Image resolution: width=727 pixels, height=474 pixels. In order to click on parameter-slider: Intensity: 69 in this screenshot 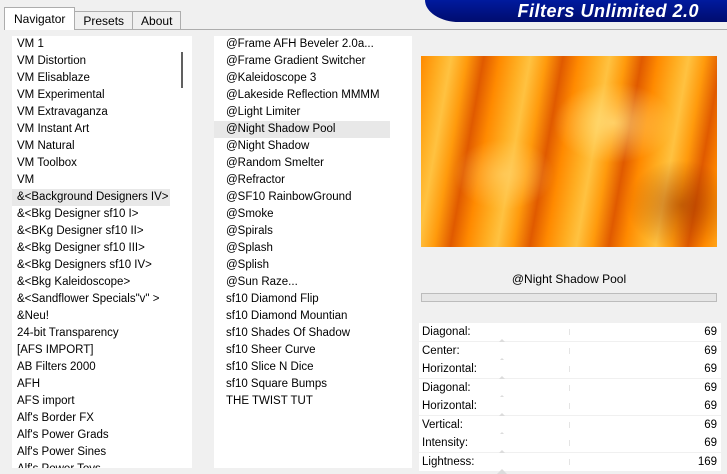, I will do `click(570, 444)`.